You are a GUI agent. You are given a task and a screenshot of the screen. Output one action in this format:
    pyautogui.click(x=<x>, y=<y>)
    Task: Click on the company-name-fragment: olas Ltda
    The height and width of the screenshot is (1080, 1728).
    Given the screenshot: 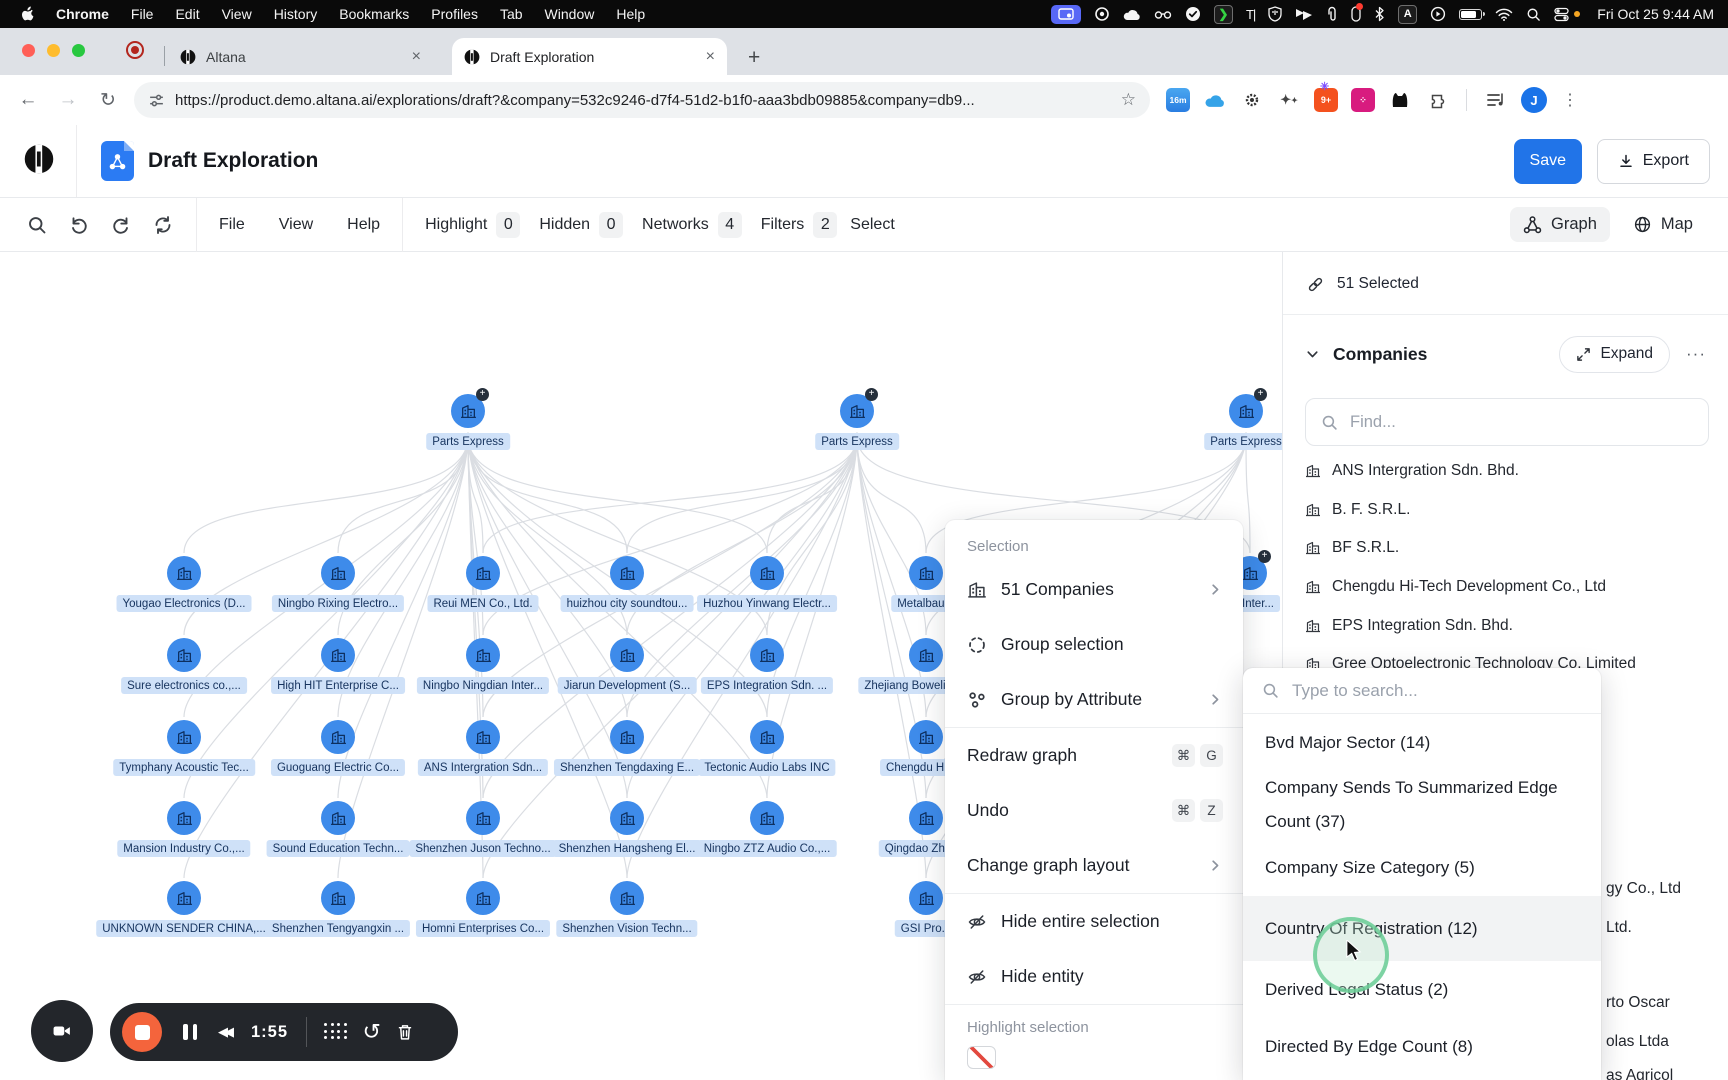 What is the action you would take?
    pyautogui.click(x=1637, y=1042)
    